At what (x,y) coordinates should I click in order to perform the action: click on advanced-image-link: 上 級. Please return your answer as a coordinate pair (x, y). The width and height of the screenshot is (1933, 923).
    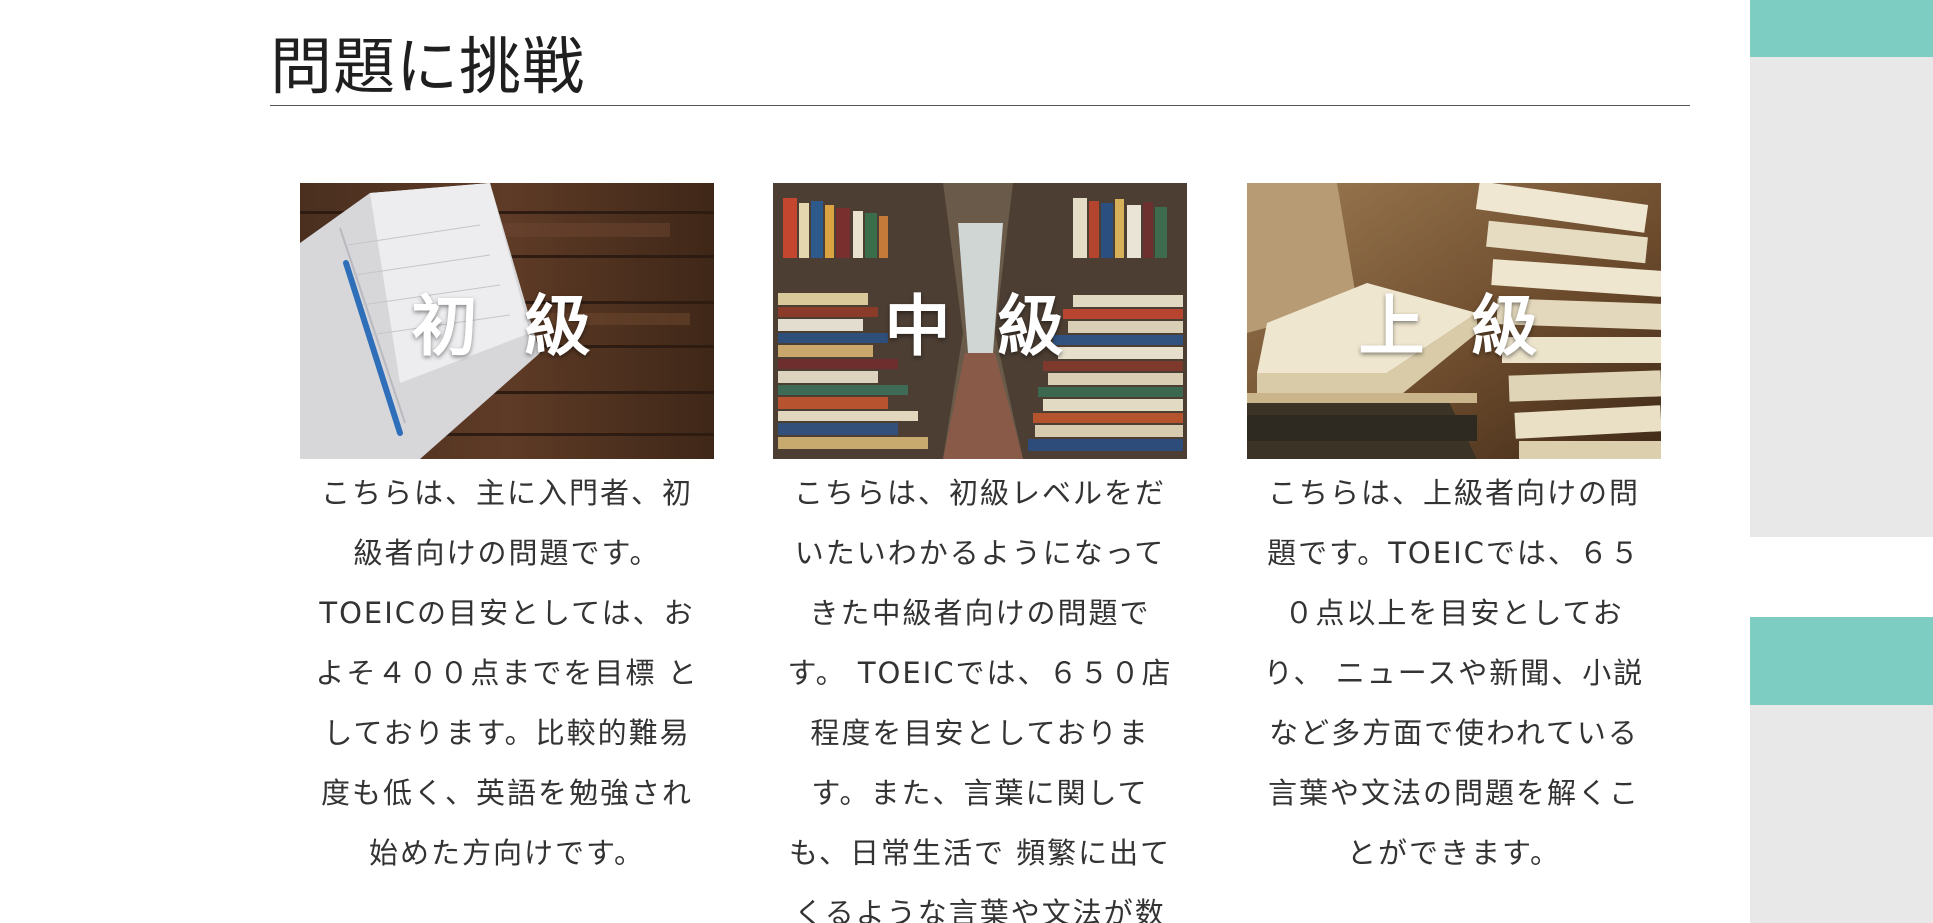
    Looking at the image, I should click on (1454, 321).